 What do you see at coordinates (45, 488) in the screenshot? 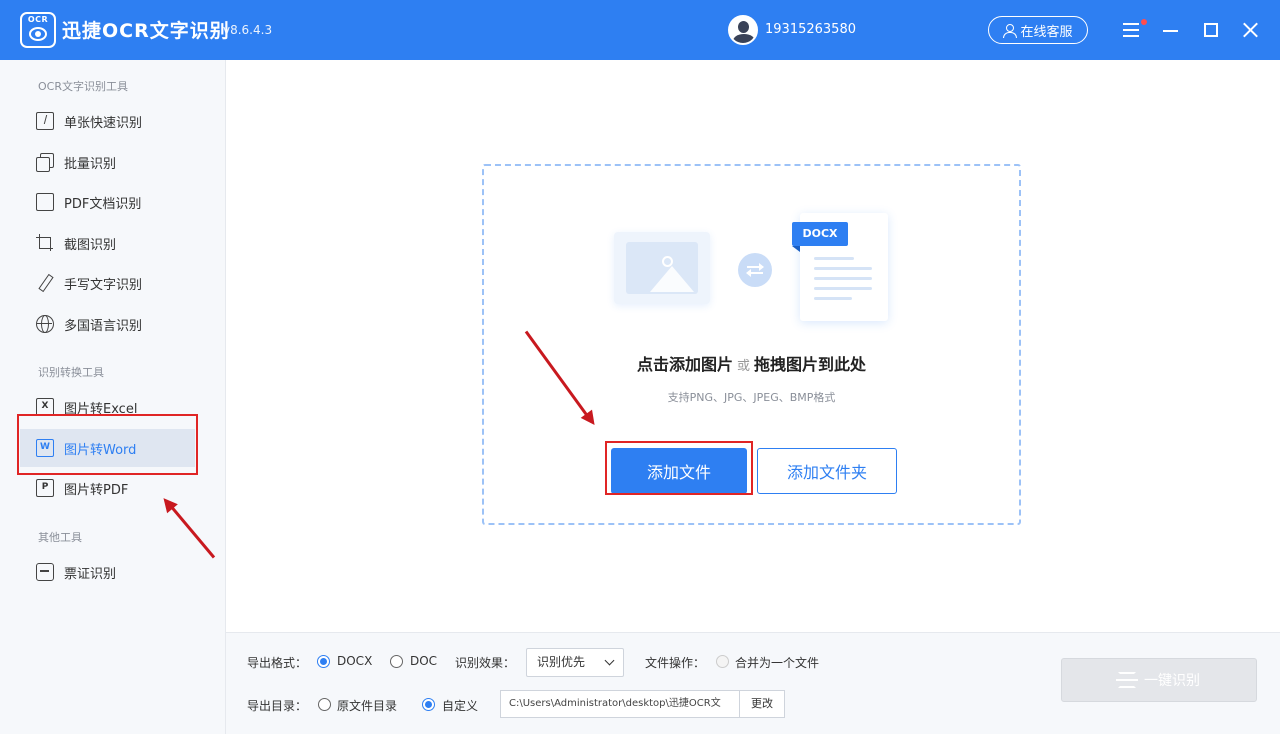
I see `pdf-icon: P` at bounding box center [45, 488].